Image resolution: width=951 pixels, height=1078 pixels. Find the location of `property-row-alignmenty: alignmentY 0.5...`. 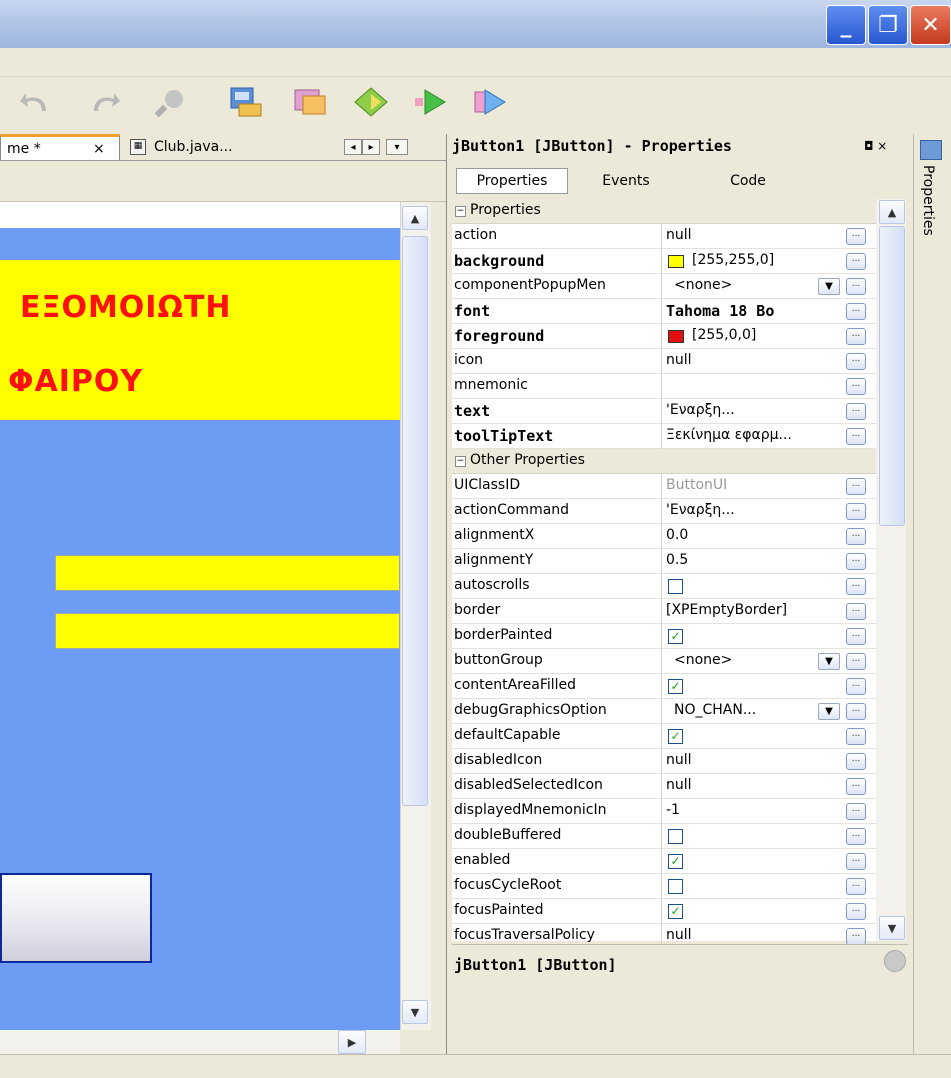

property-row-alignmenty: alignmentY 0.5... is located at coordinates (664, 561).